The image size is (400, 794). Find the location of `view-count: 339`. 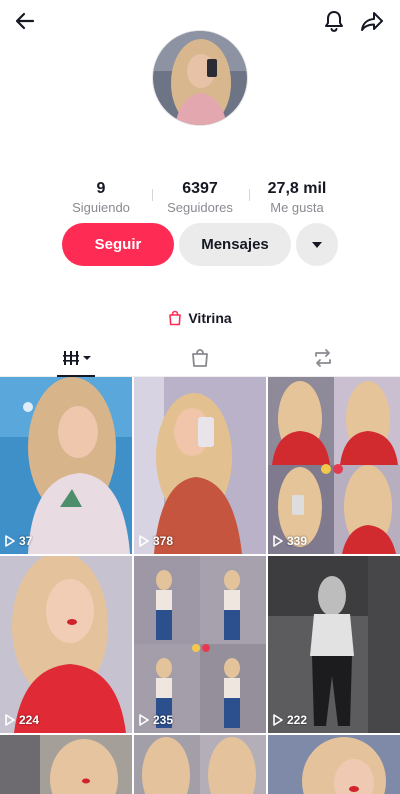

view-count: 339 is located at coordinates (290, 541).